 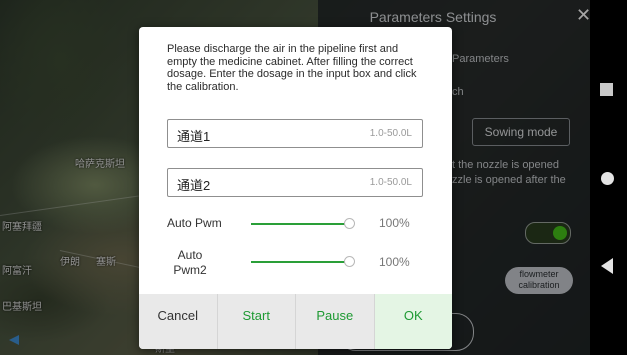 I want to click on auto-pwm2-label: Auto Pwm2, so click(x=190, y=262).